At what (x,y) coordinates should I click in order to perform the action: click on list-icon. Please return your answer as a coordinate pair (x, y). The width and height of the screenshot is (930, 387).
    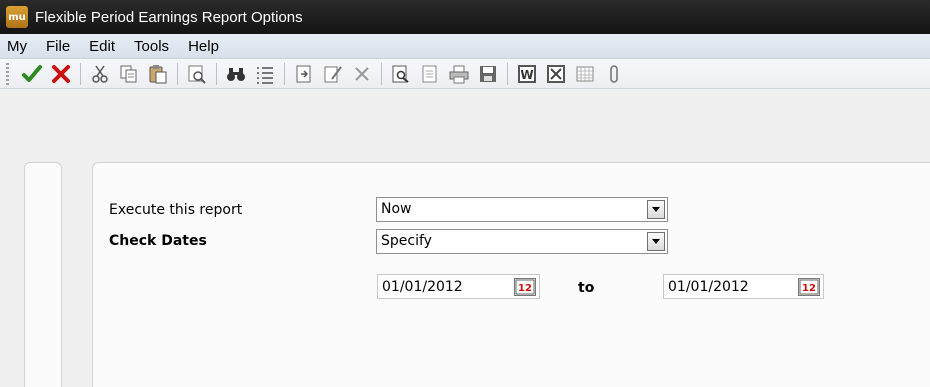
    Looking at the image, I should click on (265, 74).